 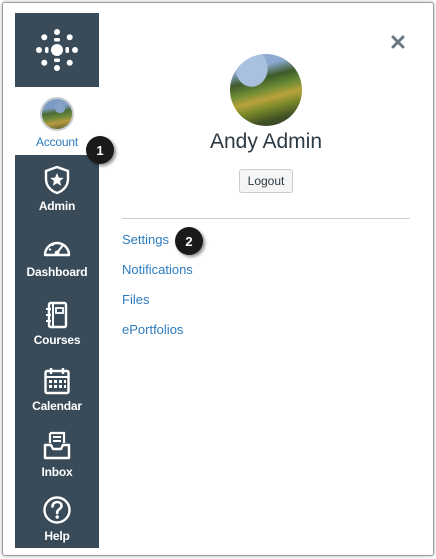 I want to click on book-icon, so click(x=57, y=315).